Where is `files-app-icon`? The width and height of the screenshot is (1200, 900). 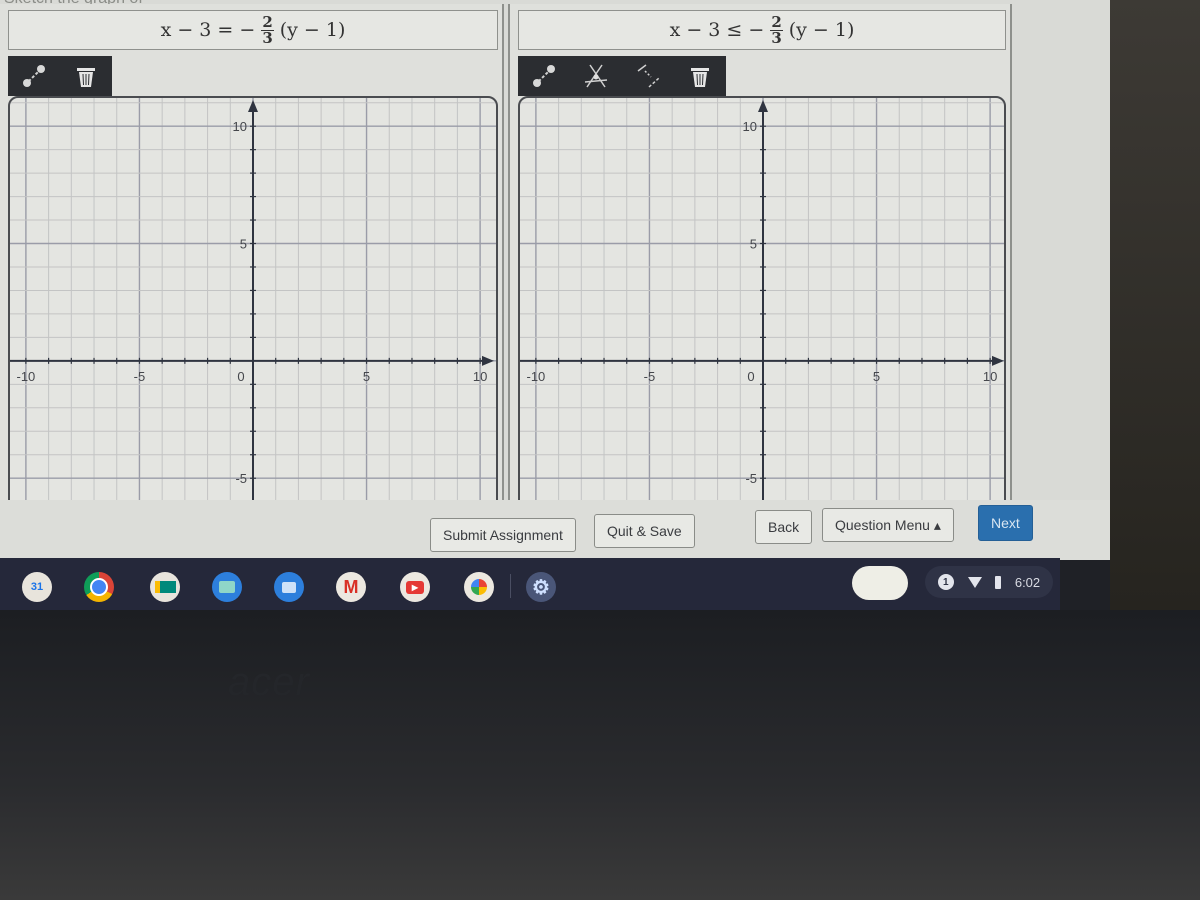
files-app-icon is located at coordinates (227, 587).